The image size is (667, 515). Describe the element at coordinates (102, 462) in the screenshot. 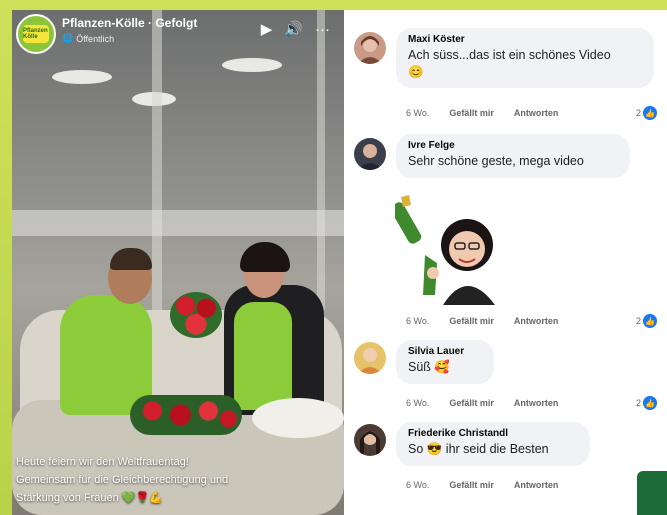

I see `caption-line: Heute feiern wir den Weltfrauentag!` at that location.